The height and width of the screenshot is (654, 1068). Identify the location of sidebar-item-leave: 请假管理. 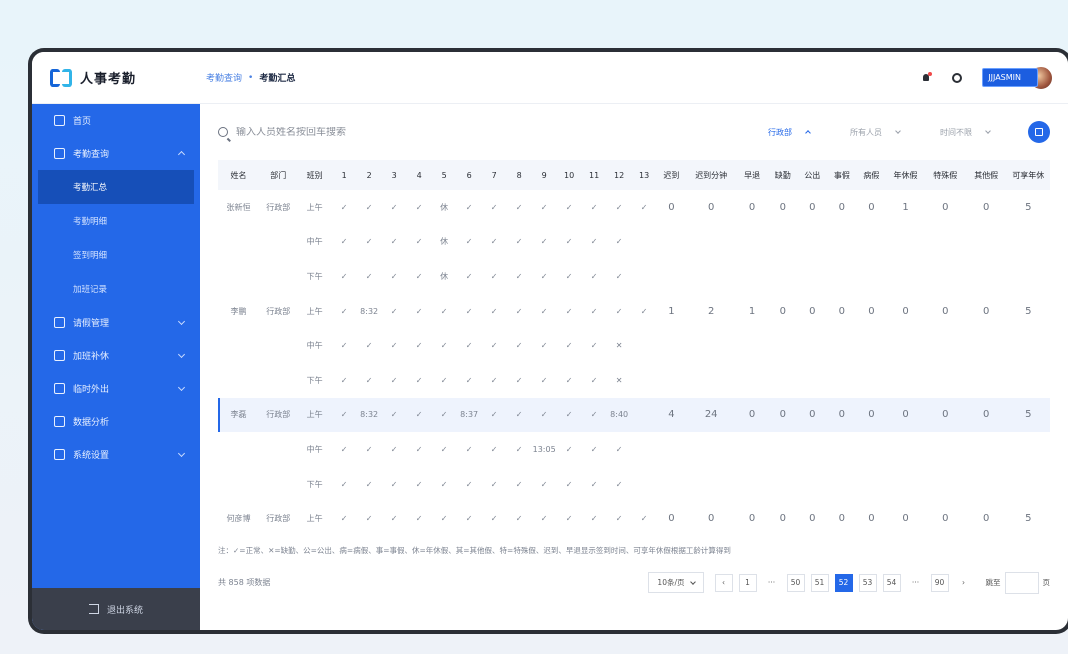
(116, 322).